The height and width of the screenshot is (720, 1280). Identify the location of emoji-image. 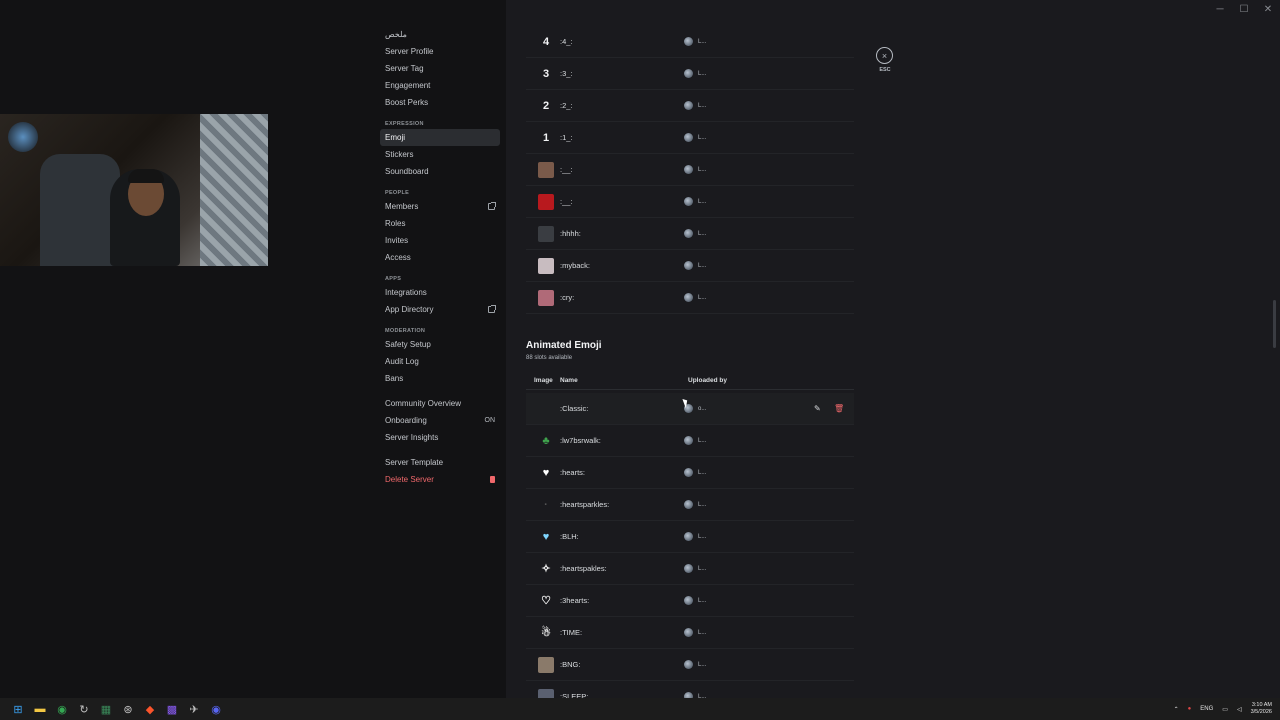
(546, 409).